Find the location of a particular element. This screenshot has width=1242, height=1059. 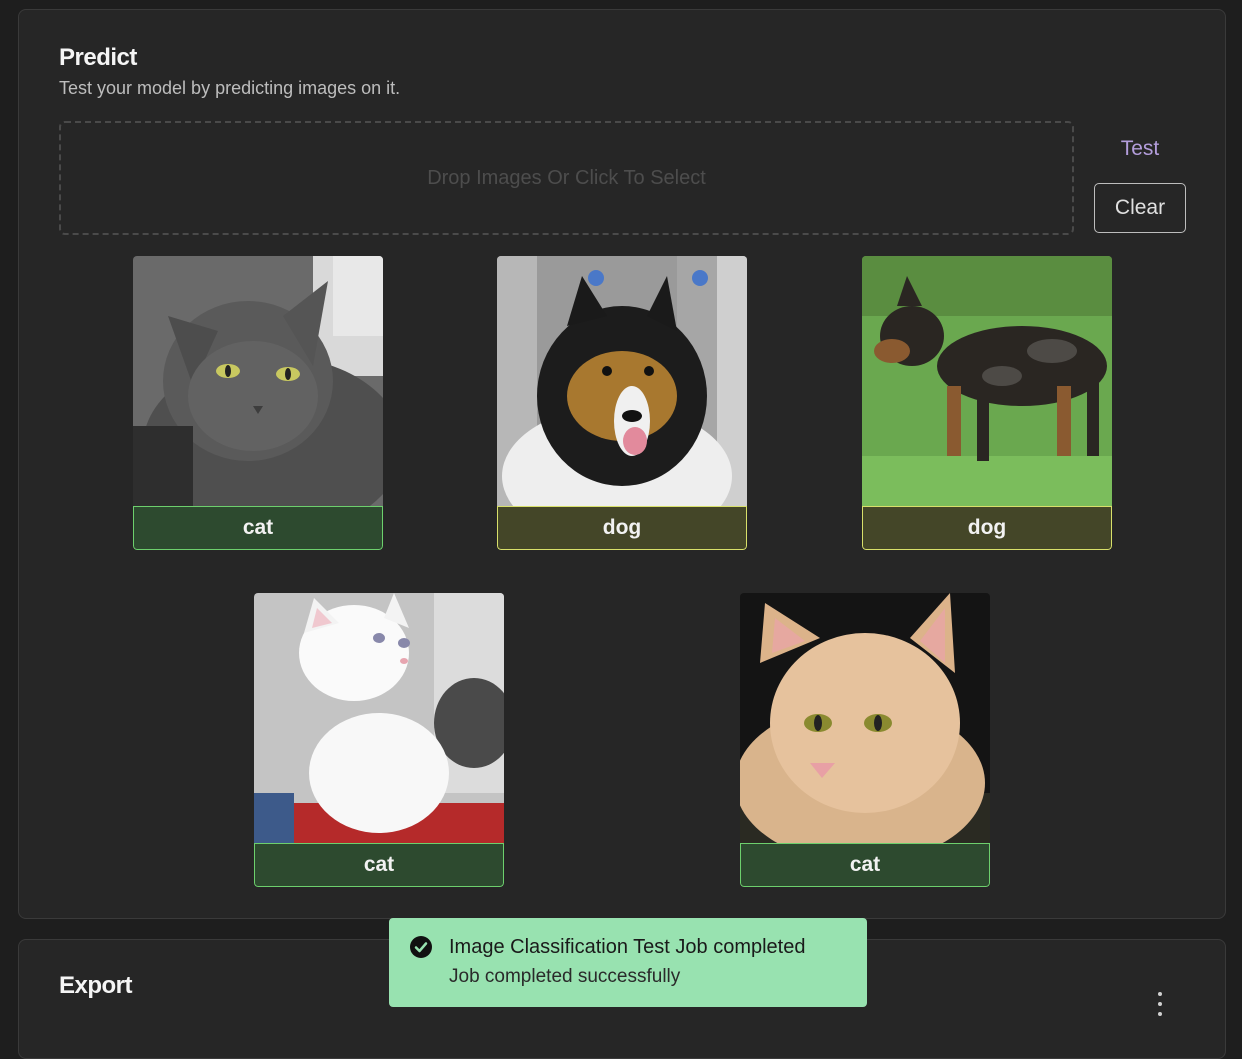

image-dropzone: Drop Images Or Click To Select is located at coordinates (566, 178).